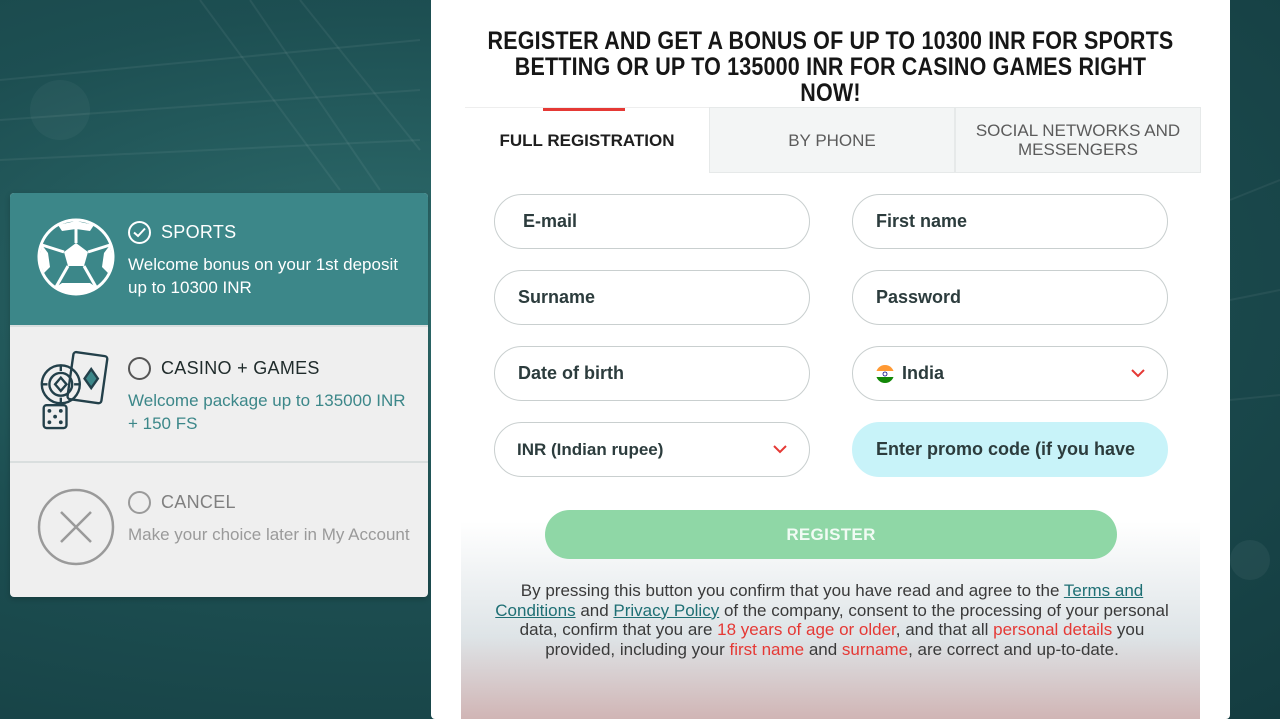 The height and width of the screenshot is (719, 1280). I want to click on casino-chips-cards-dice-icon, so click(74, 390).